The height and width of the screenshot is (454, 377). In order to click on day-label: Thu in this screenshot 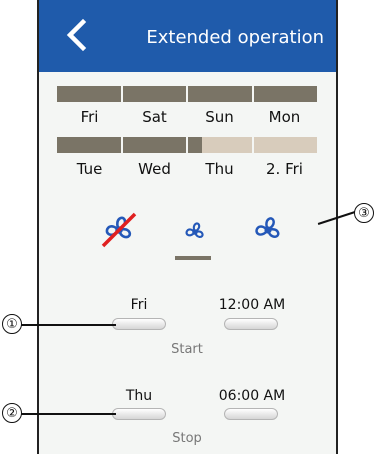, I will do `click(219, 169)`.